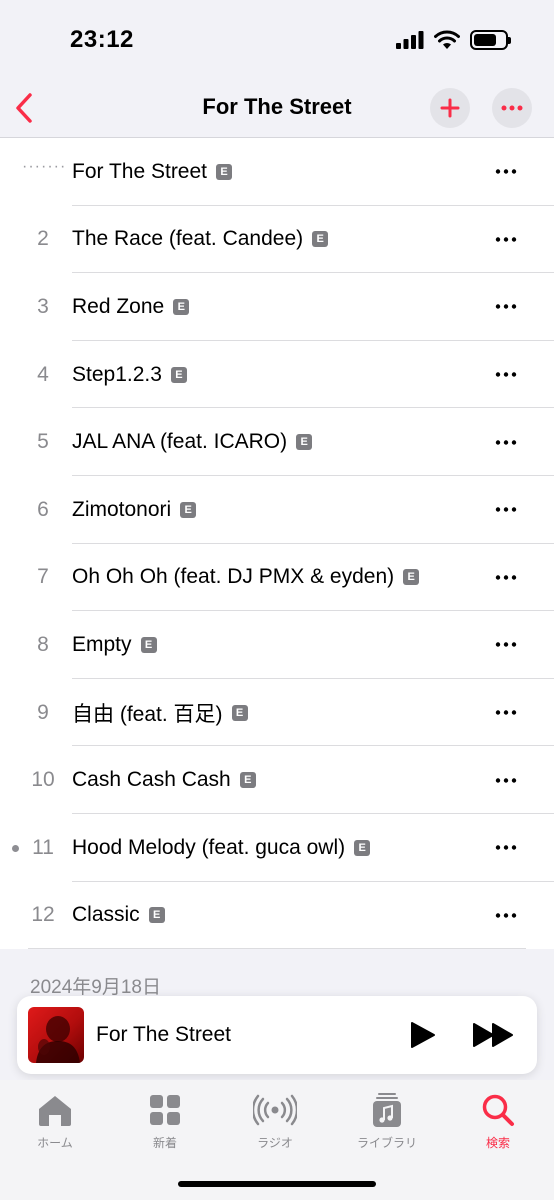  What do you see at coordinates (160, 713) in the screenshot?
I see `track-title: 自由 (feat. 百足) E` at bounding box center [160, 713].